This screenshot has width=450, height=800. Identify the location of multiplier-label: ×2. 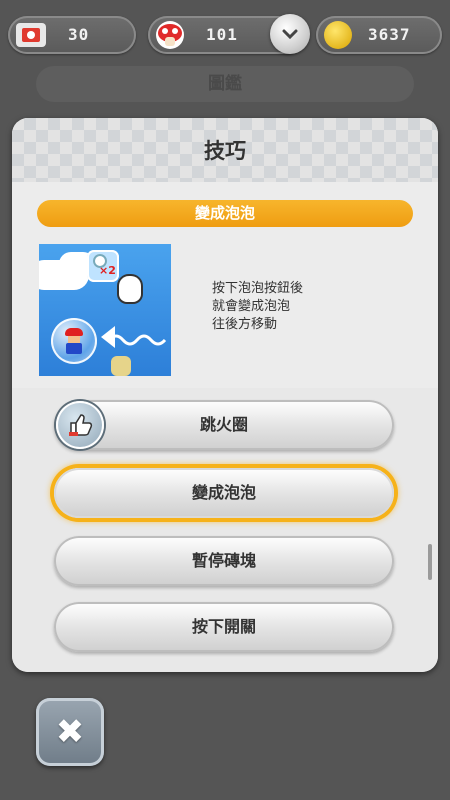
(107, 270).